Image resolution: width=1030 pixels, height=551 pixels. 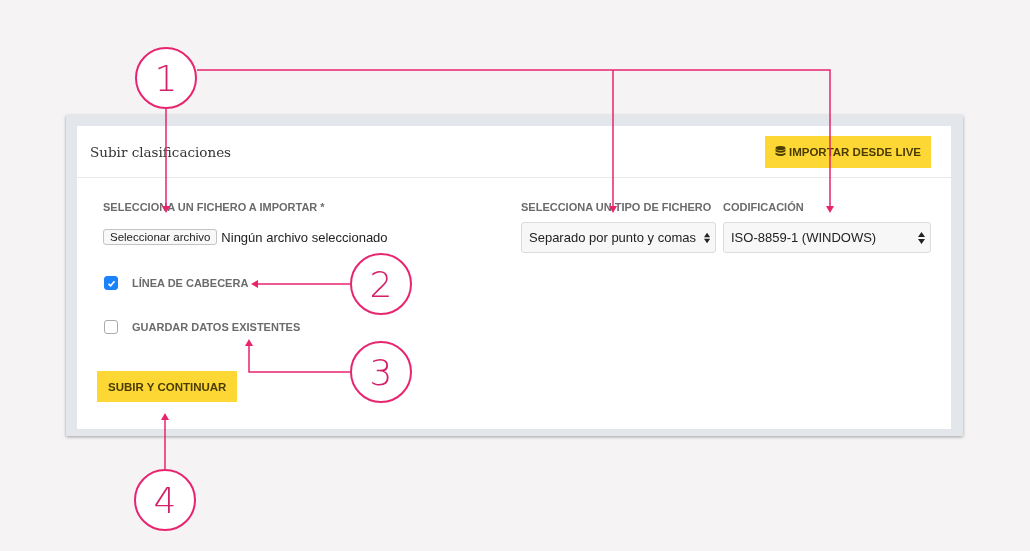 What do you see at coordinates (827, 237) in the screenshot?
I see `select-field: ISO-8859-1 (WINDOWS)` at bounding box center [827, 237].